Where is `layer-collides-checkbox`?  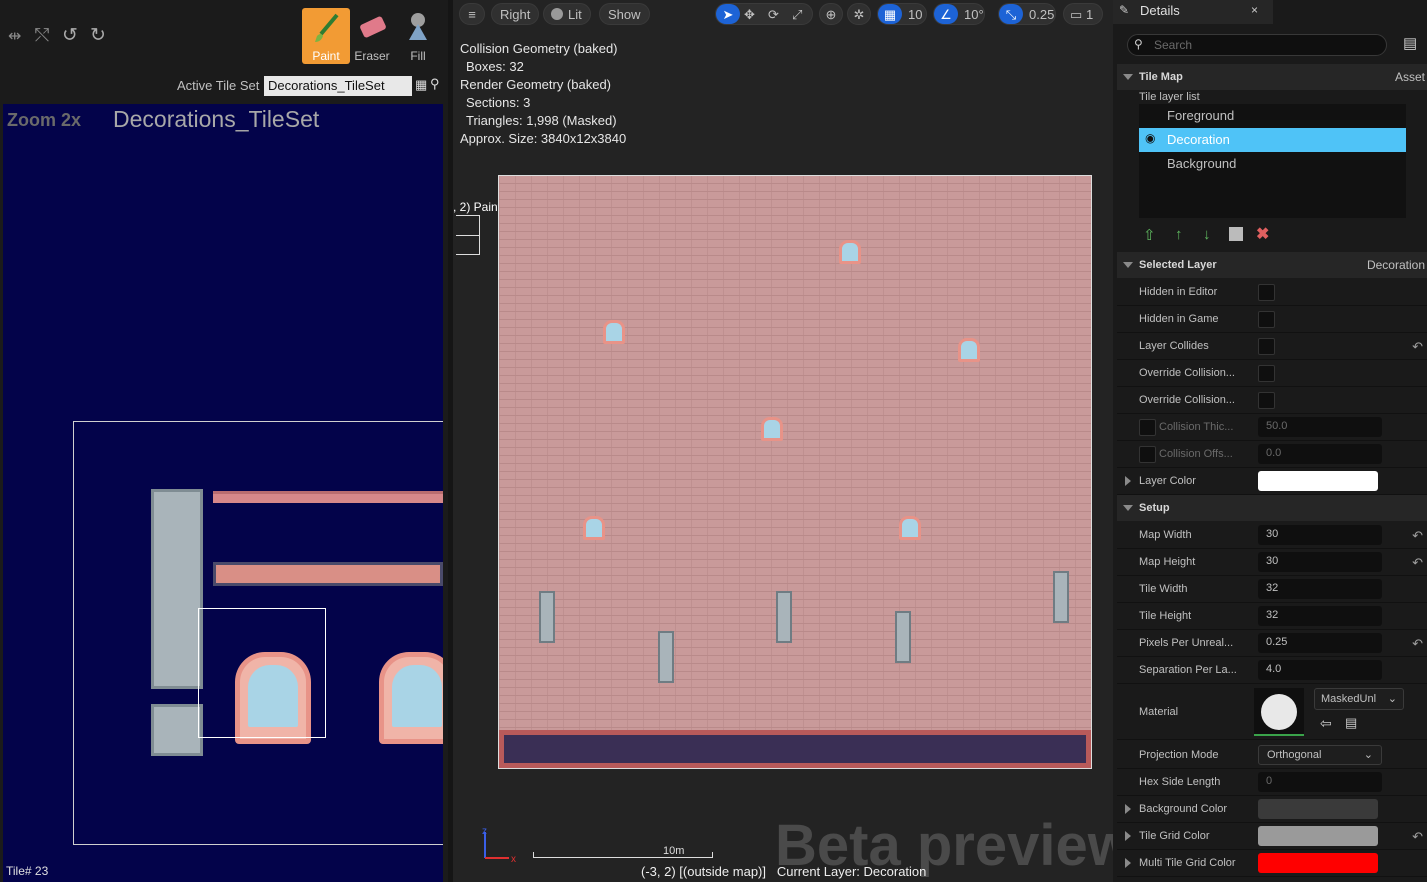 layer-collides-checkbox is located at coordinates (1266, 346).